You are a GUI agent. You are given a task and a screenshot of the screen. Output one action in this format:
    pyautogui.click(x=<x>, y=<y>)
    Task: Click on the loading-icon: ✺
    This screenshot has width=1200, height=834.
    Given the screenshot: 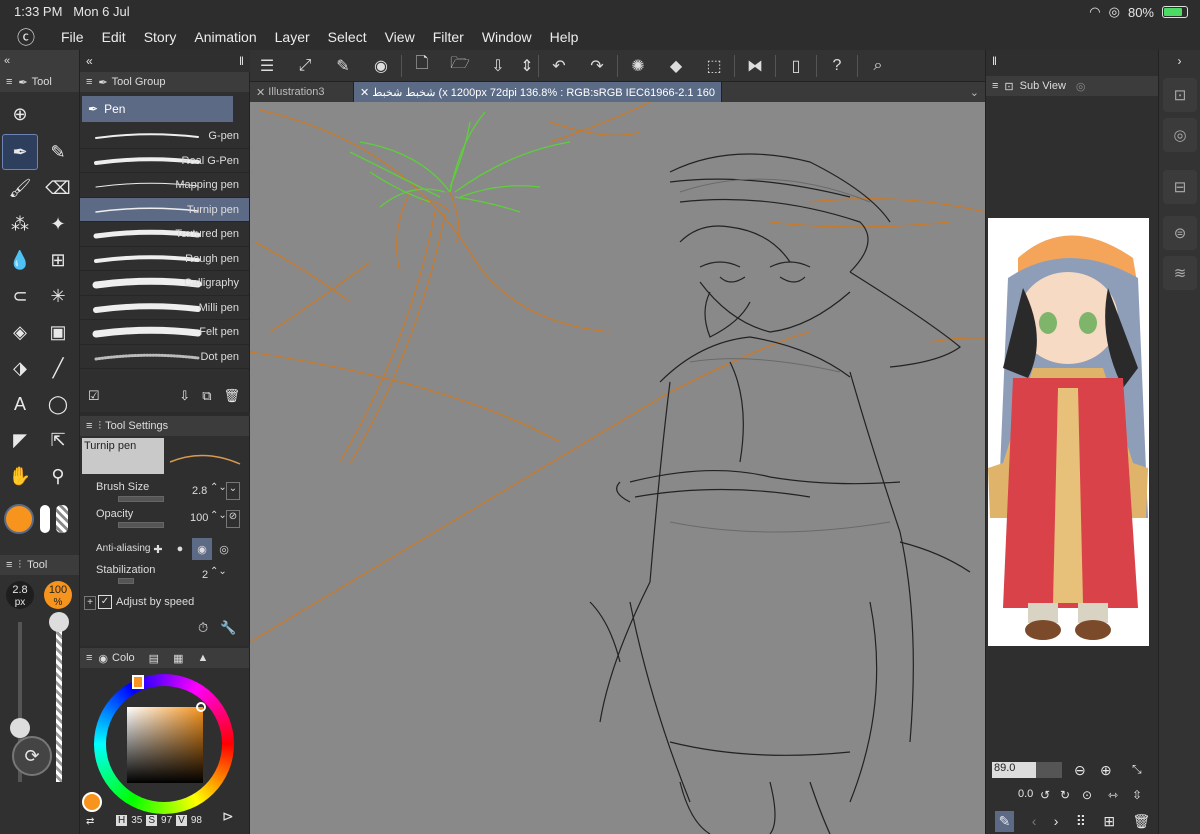 What is the action you would take?
    pyautogui.click(x=638, y=66)
    